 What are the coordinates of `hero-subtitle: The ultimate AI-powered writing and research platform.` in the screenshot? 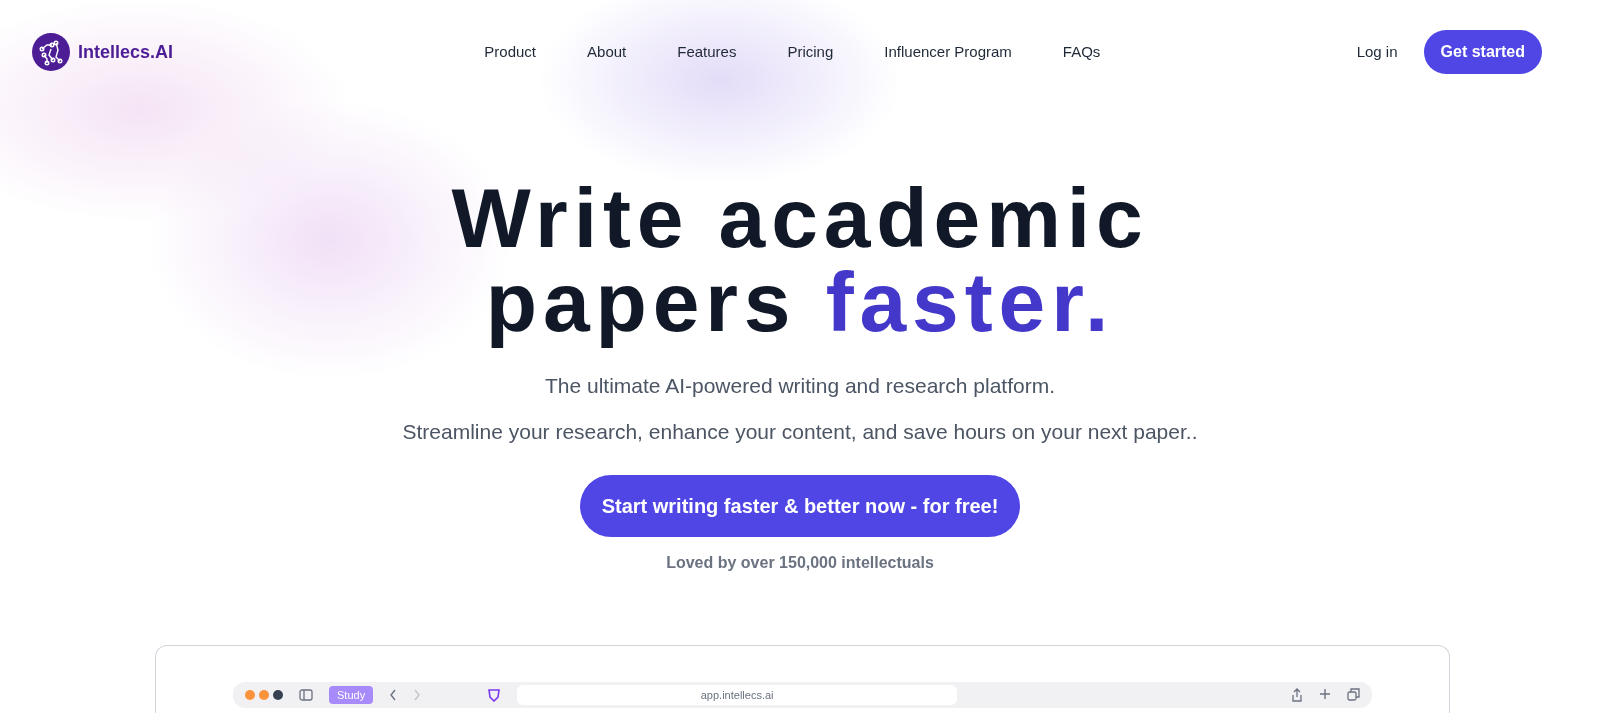 It's located at (800, 386).